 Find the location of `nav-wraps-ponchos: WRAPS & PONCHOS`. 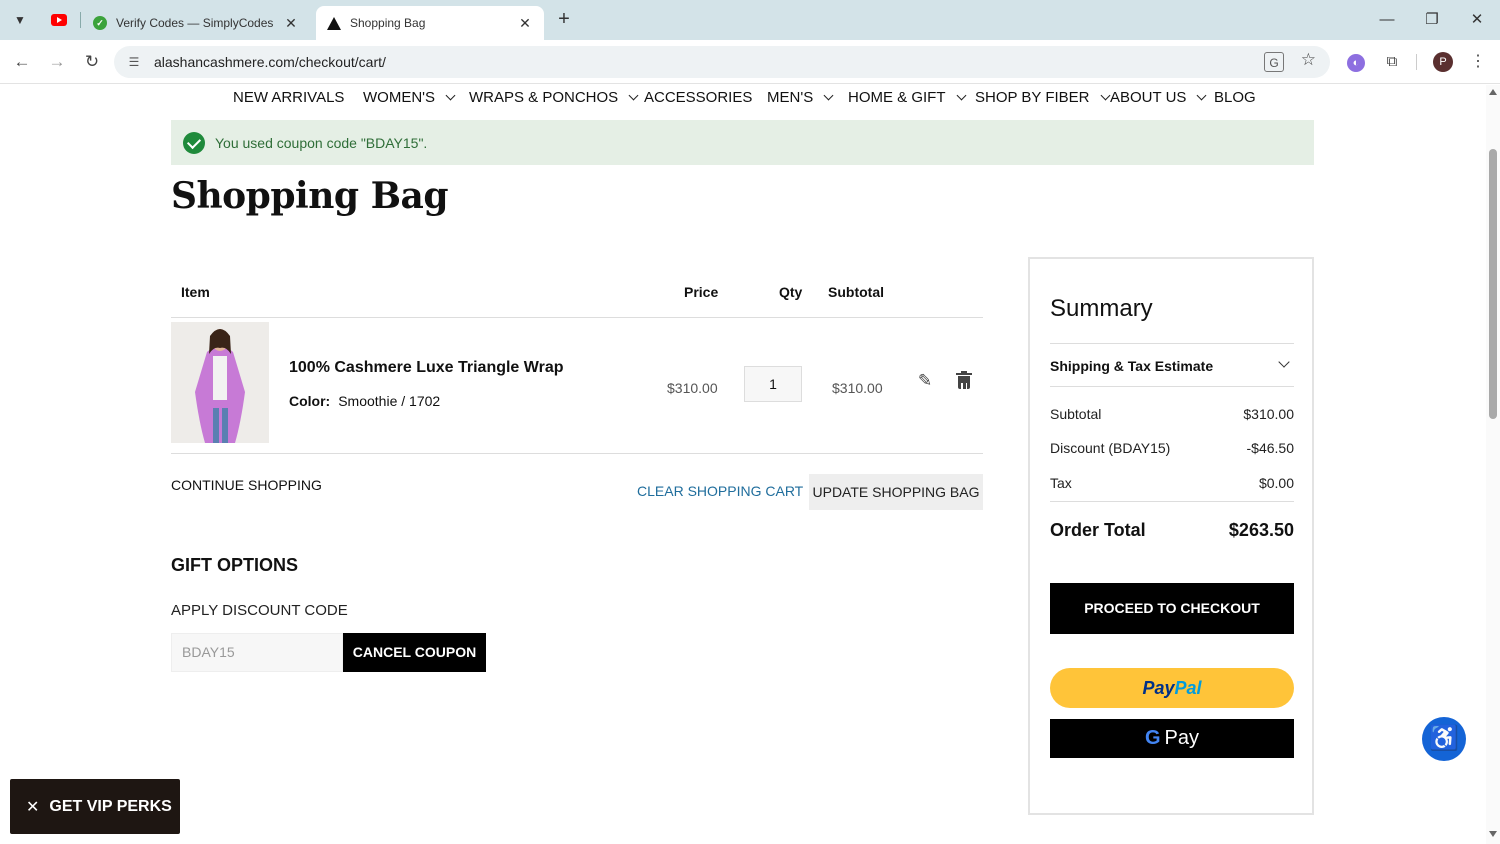

nav-wraps-ponchos: WRAPS & PONCHOS is located at coordinates (554, 97).